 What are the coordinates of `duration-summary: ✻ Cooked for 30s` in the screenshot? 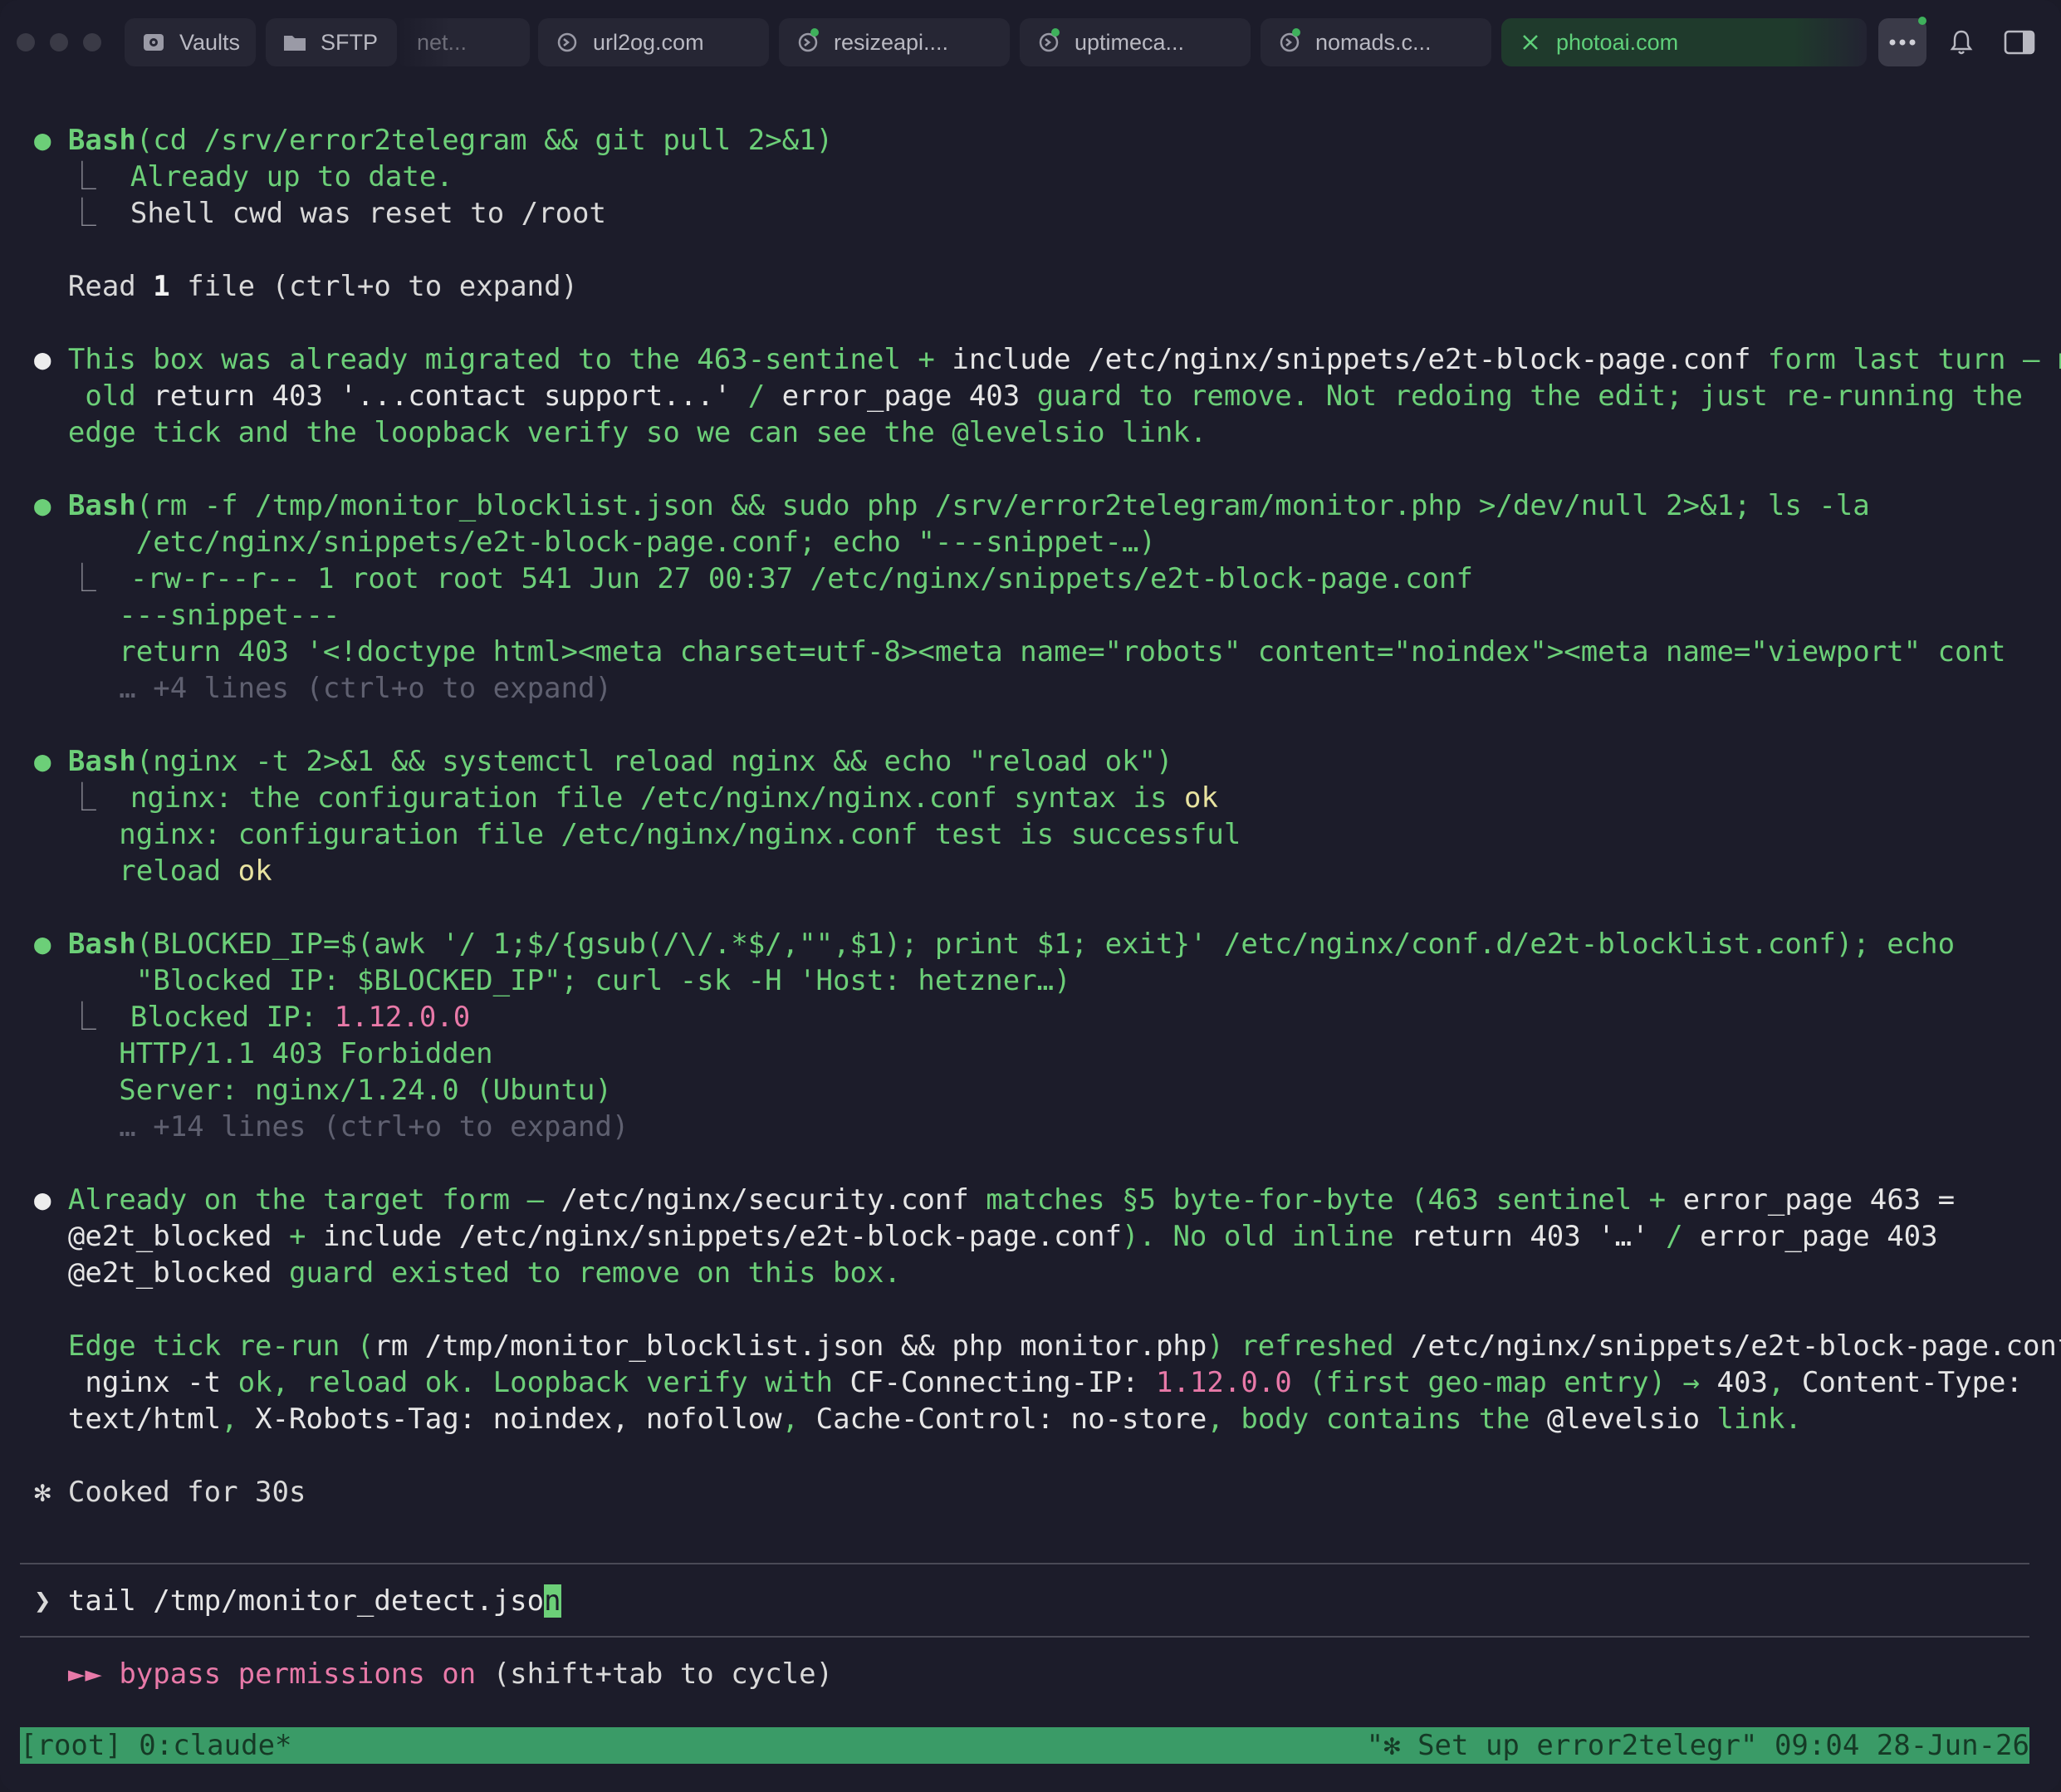 It's located at (169, 1492).